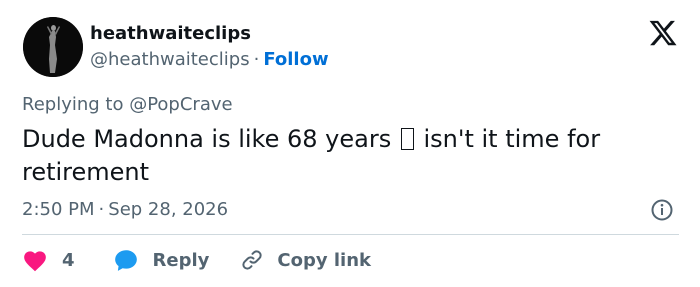 This screenshot has width=700, height=287. What do you see at coordinates (295, 59) in the screenshot?
I see `follow-button: Follow` at bounding box center [295, 59].